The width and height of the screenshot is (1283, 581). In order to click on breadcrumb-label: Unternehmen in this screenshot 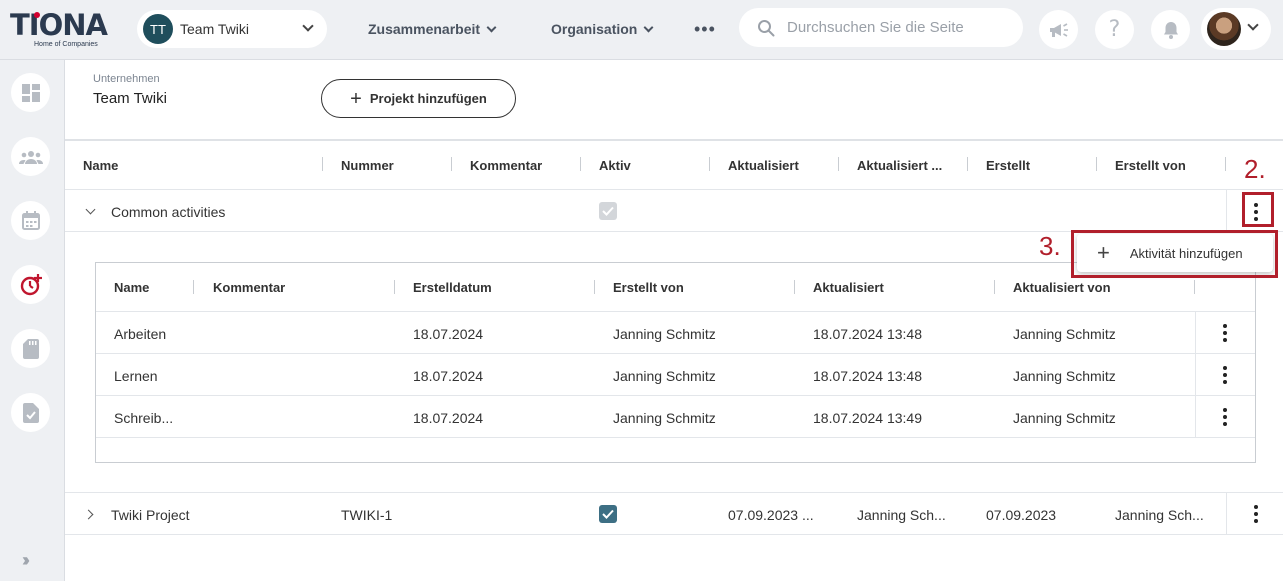, I will do `click(126, 79)`.